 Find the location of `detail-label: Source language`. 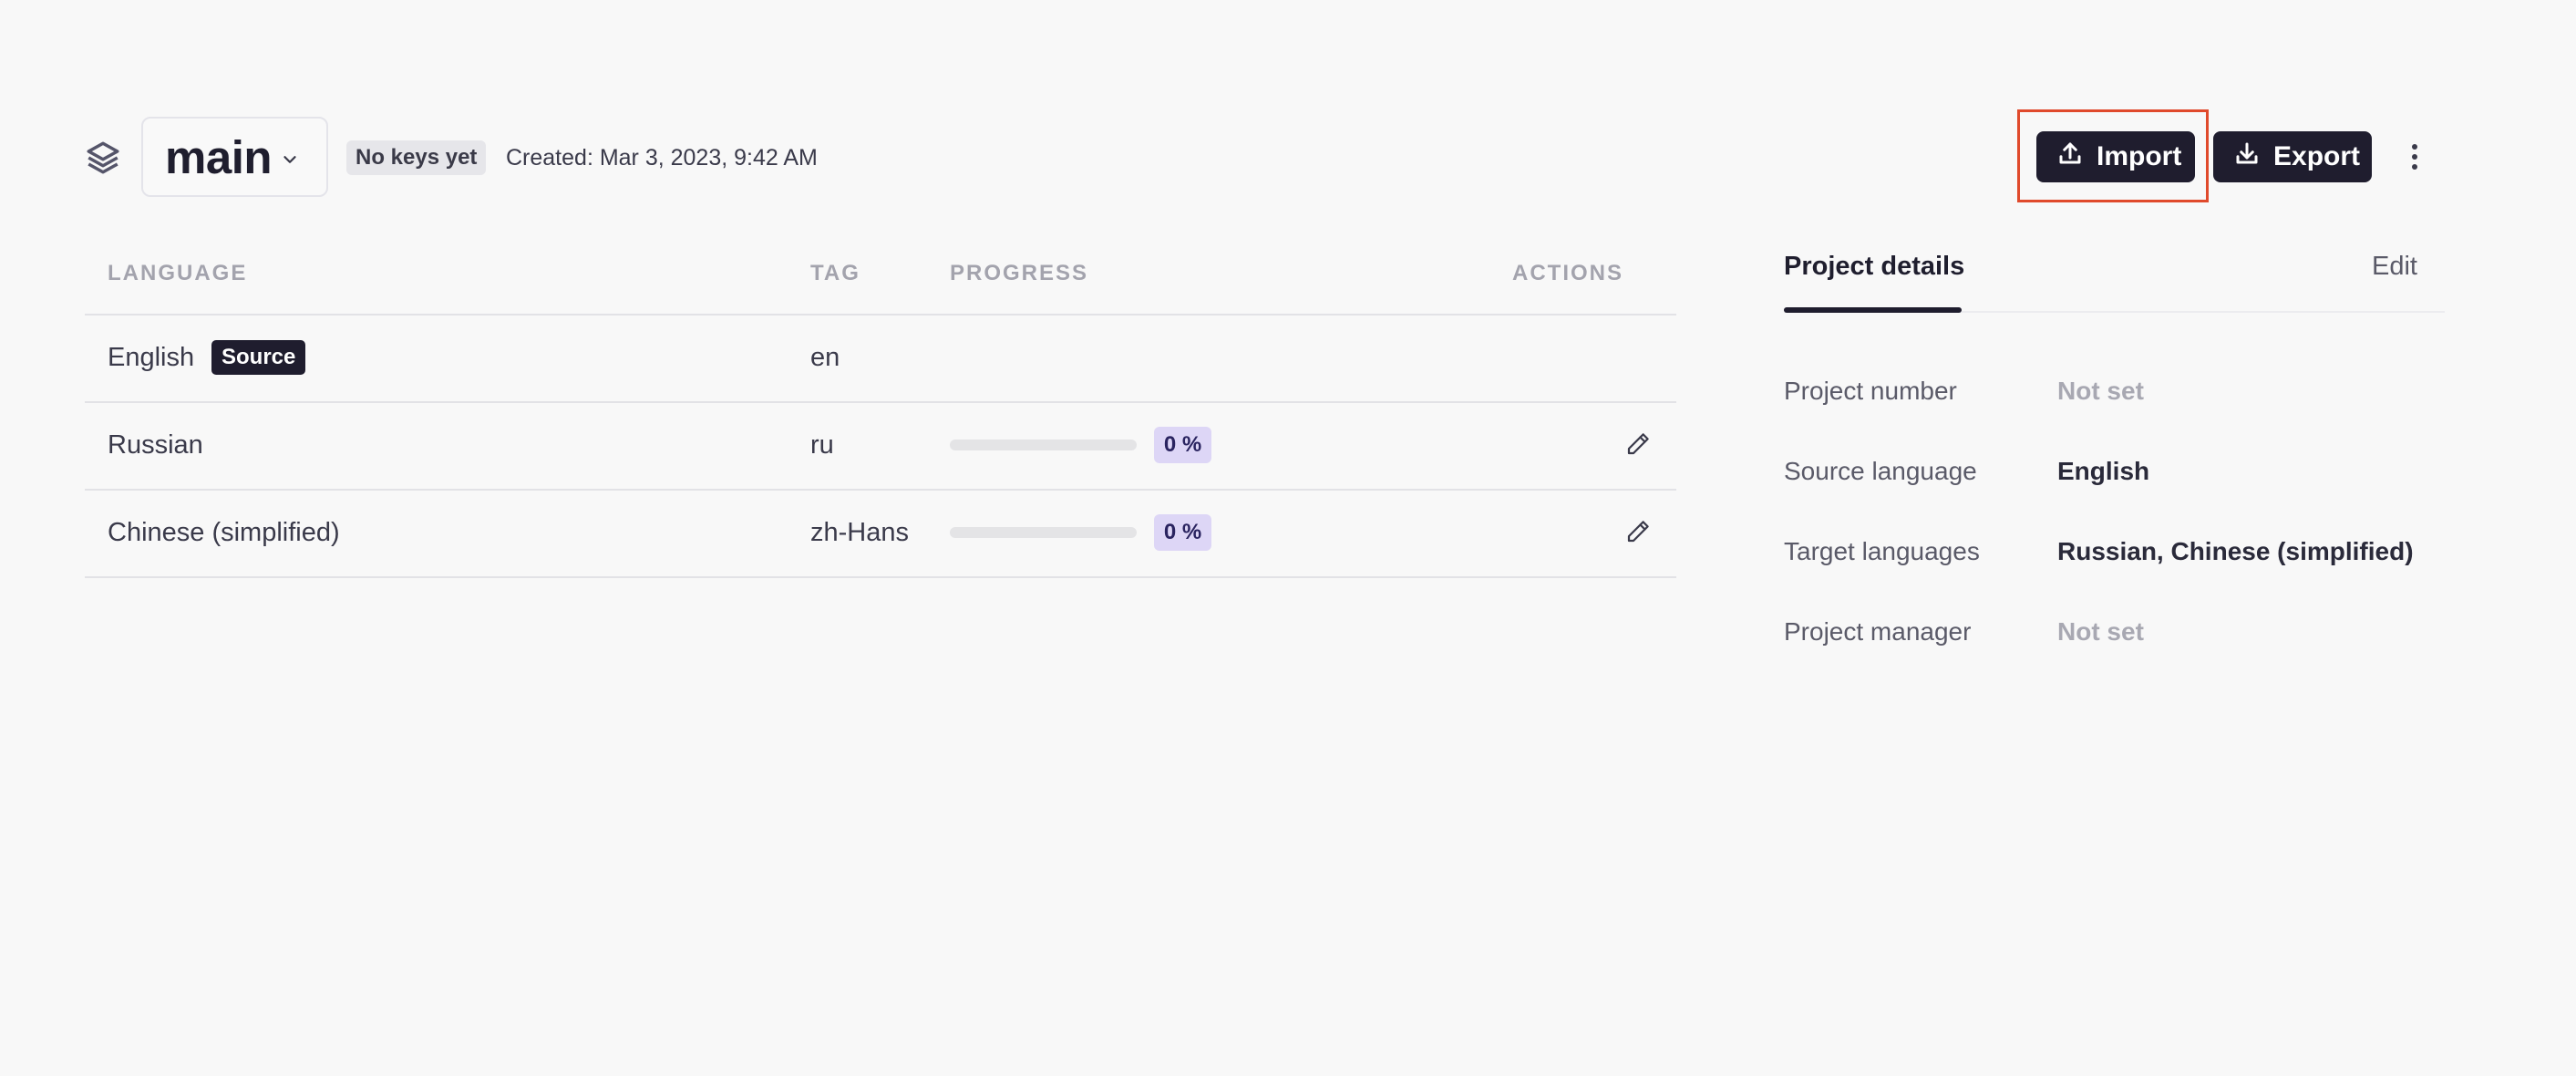

detail-label: Source language is located at coordinates (1881, 471).